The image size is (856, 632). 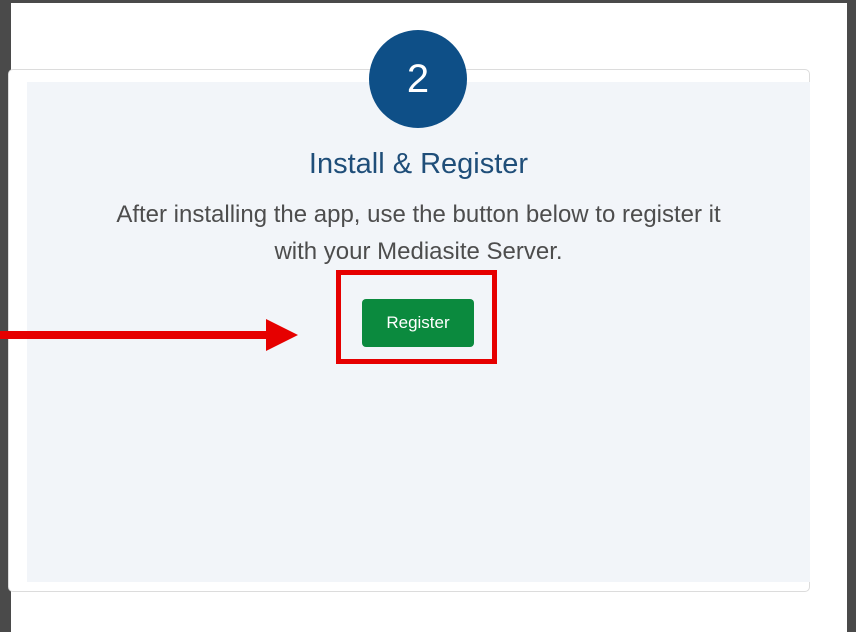 I want to click on register-button: Register, so click(x=418, y=323).